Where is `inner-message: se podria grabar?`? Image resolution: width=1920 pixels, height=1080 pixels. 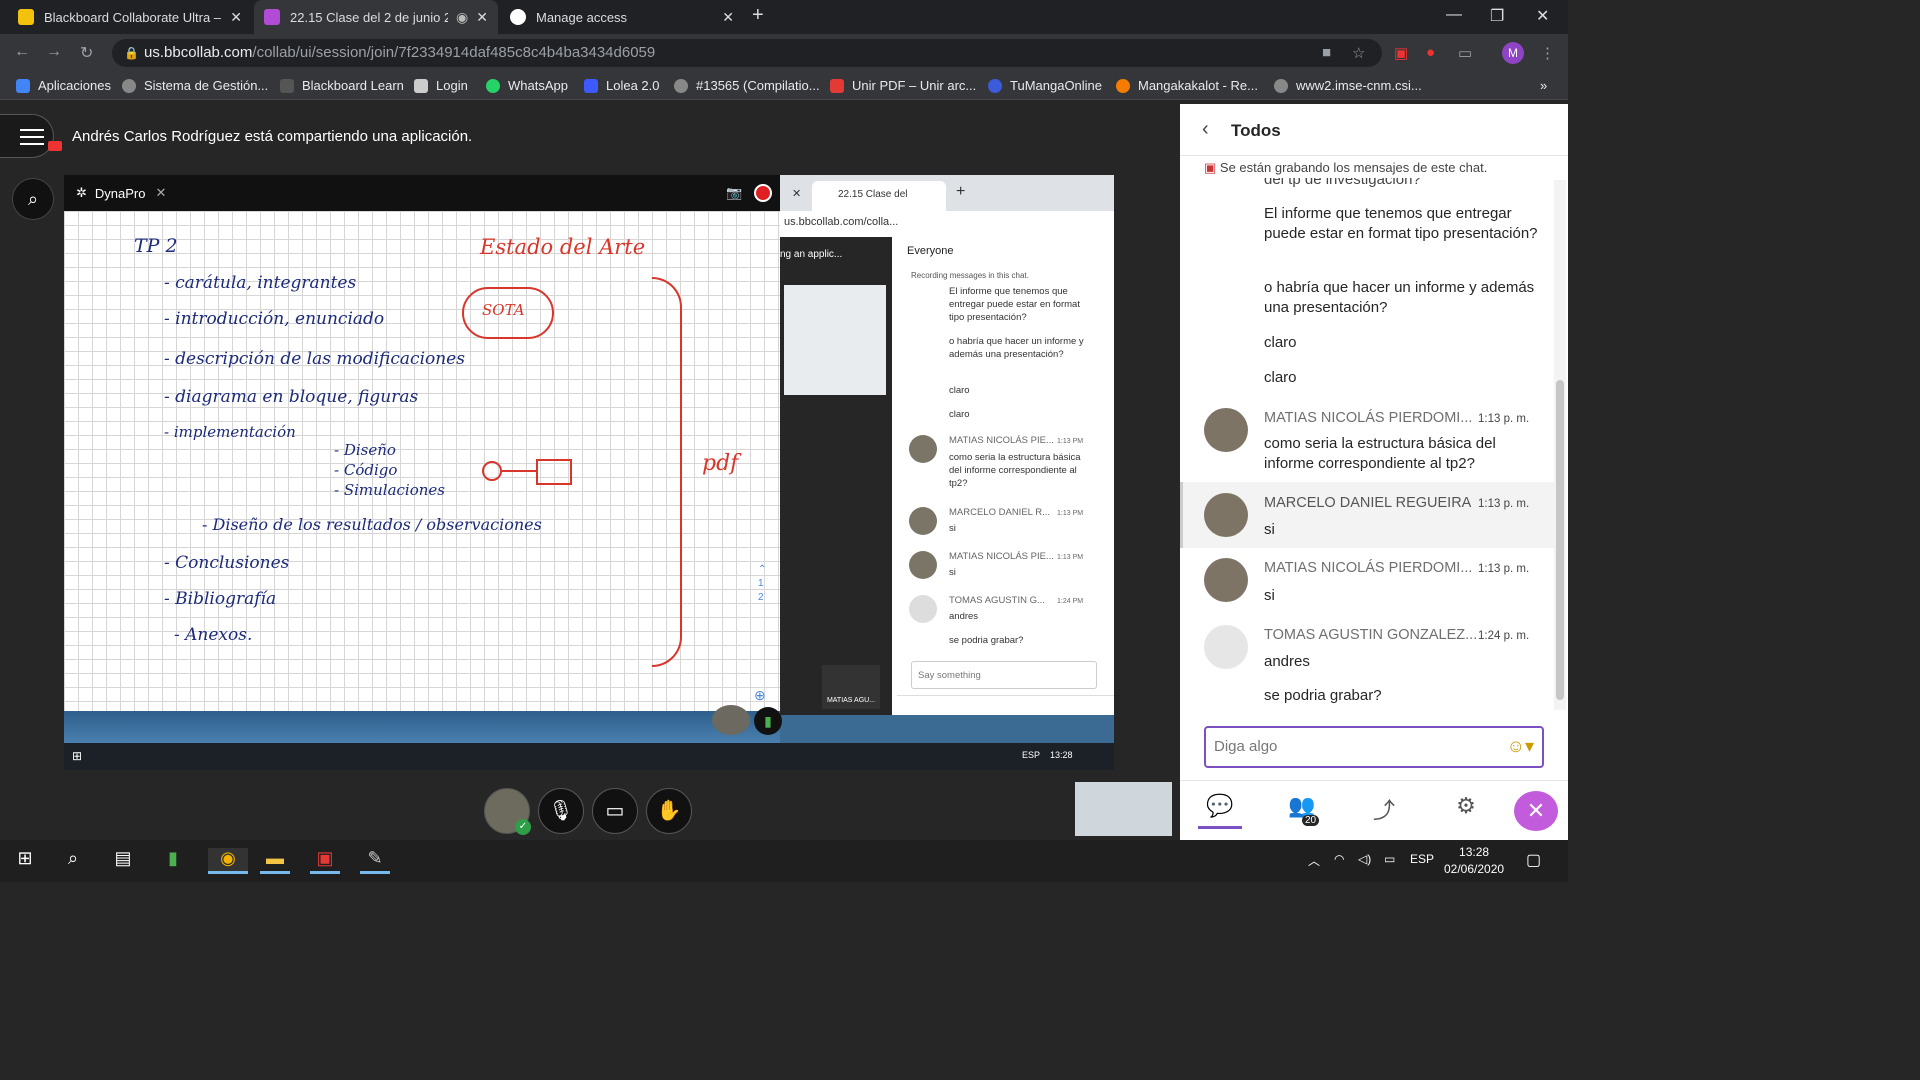
inner-message: se podria grabar? is located at coordinates (986, 640).